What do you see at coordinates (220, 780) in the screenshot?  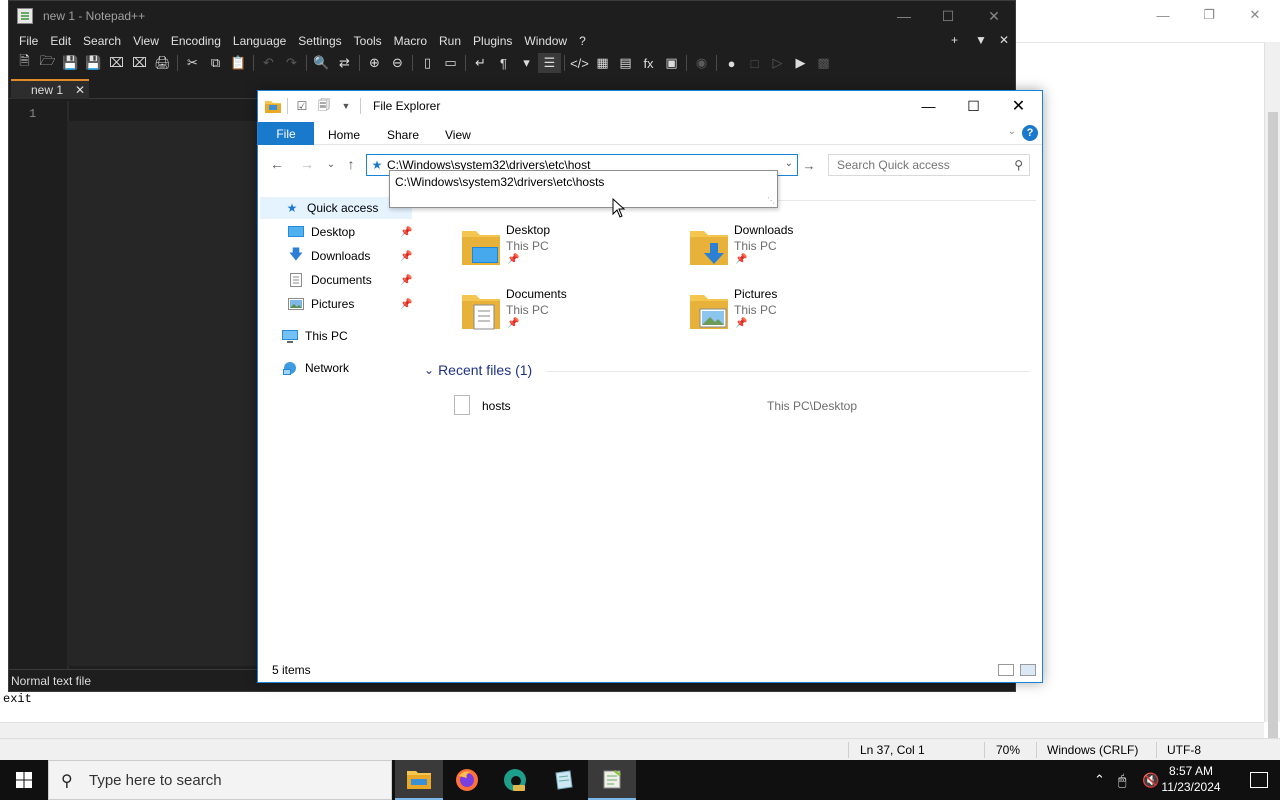 I see `taskbar-search-box: ⚲ Type here to search` at bounding box center [220, 780].